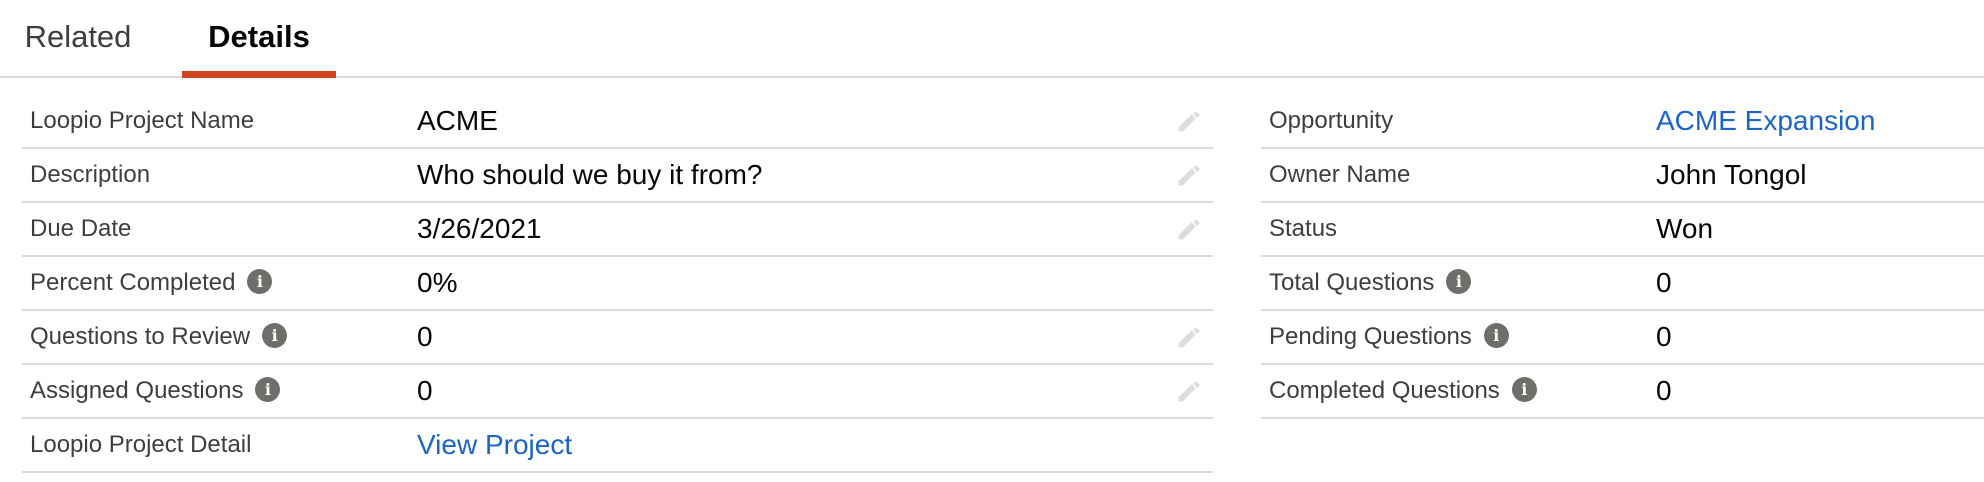  I want to click on field-value: John Tongol, so click(1731, 174).